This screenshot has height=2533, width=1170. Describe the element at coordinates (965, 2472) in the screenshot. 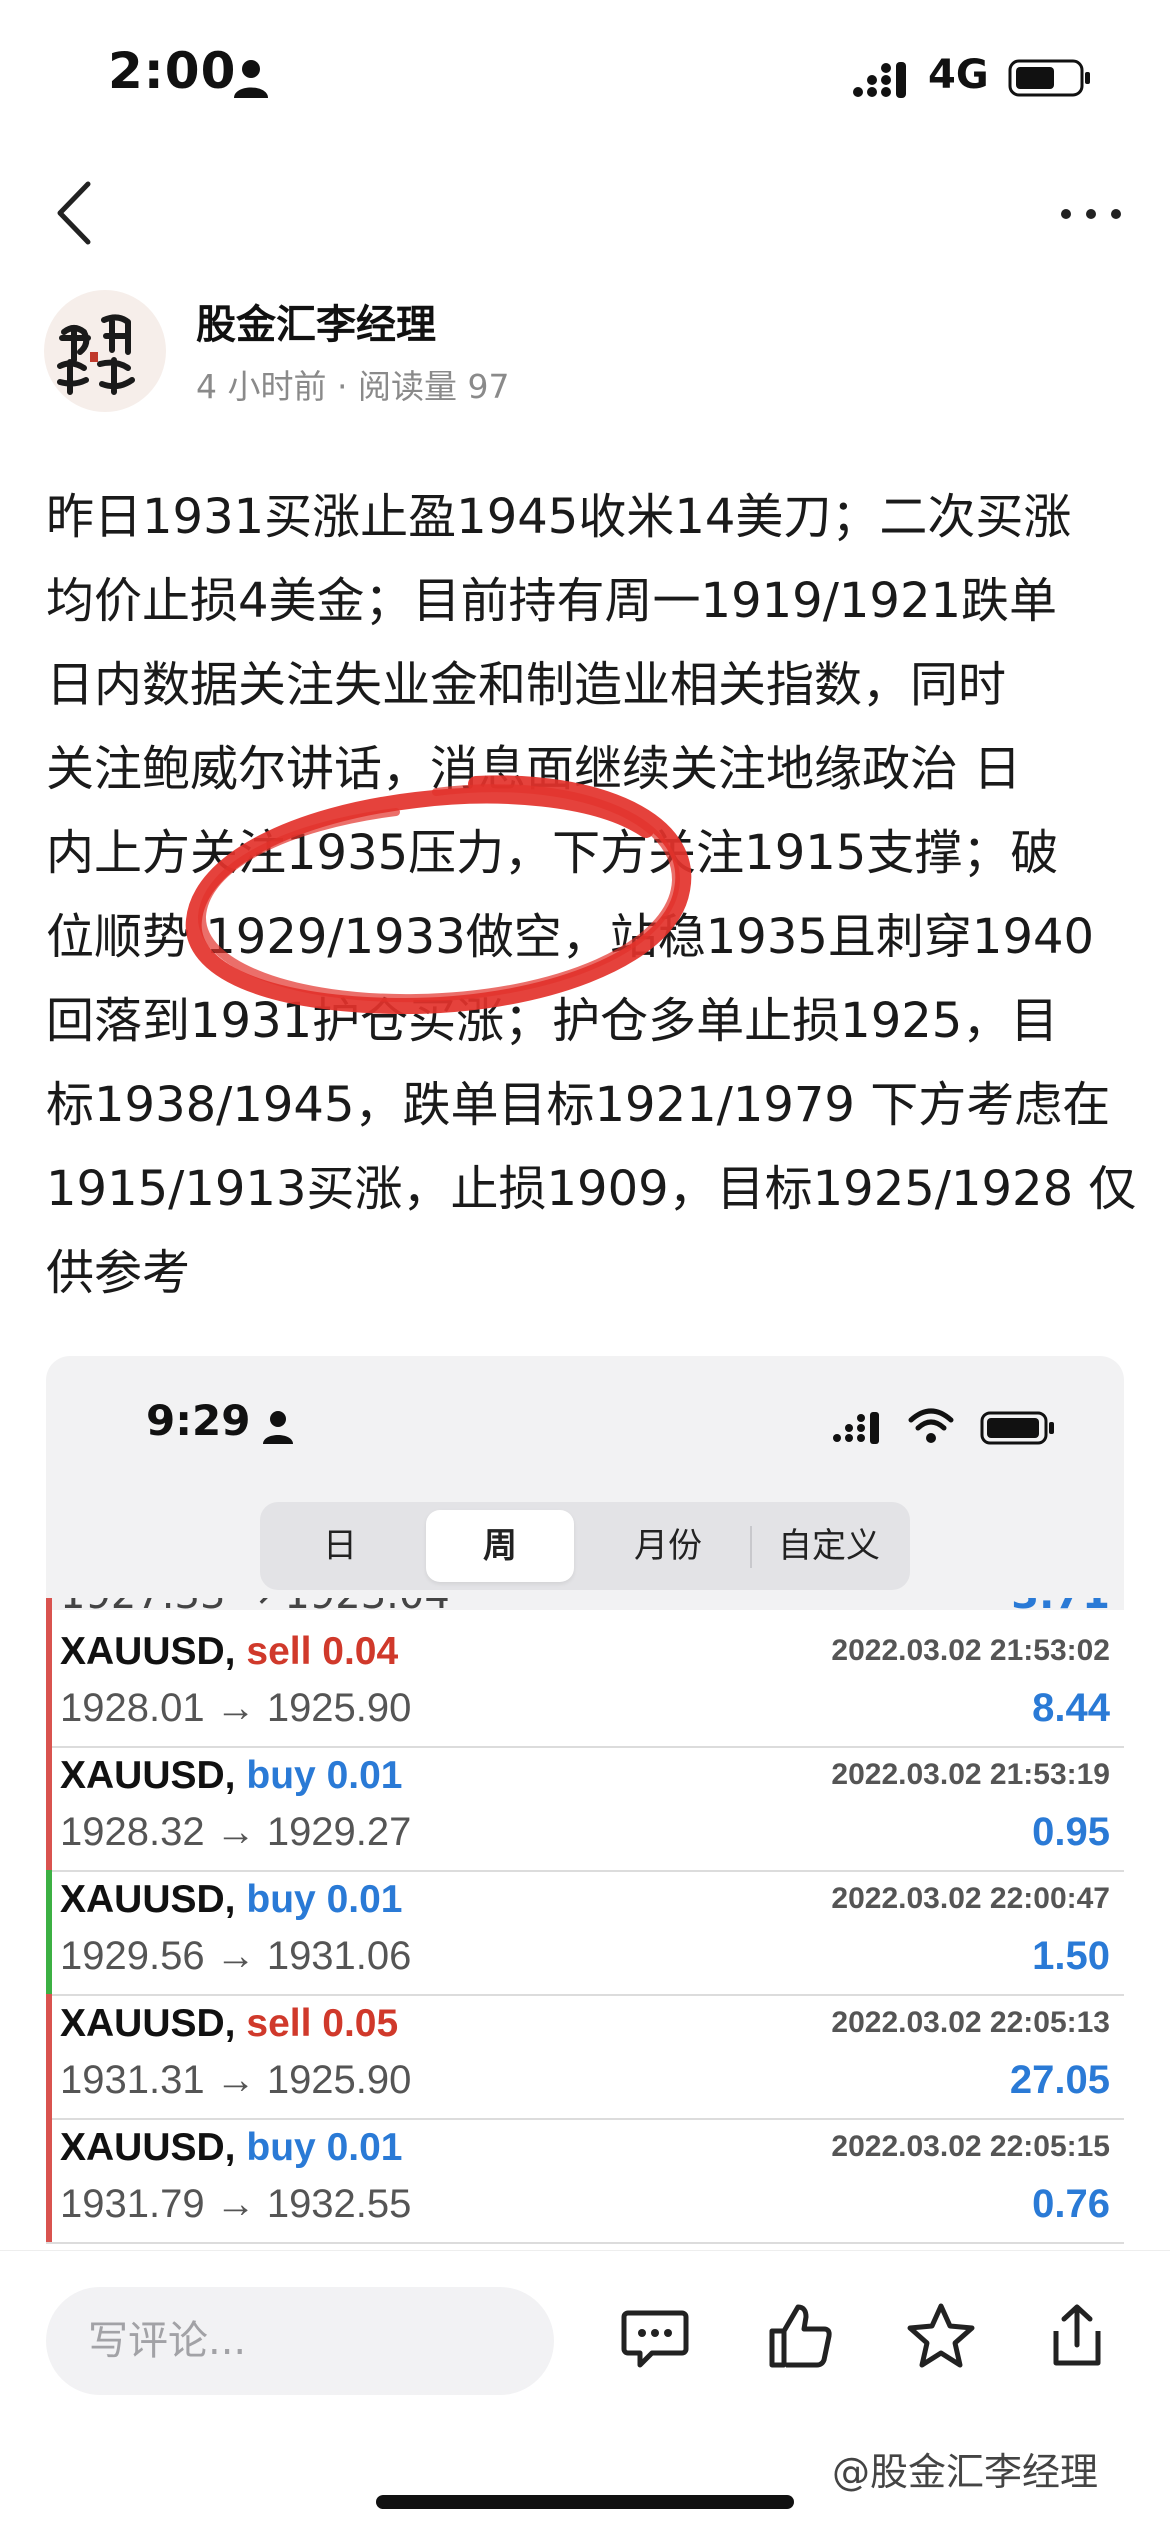

I see `watermark: @股金汇李经理` at that location.